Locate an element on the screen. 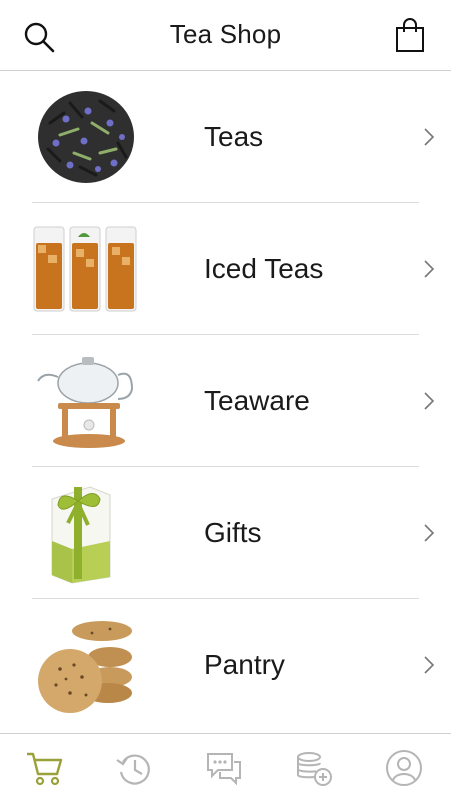 Image resolution: width=451 pixels, height=801 pixels. category-label: Gifts is located at coordinates (233, 532).